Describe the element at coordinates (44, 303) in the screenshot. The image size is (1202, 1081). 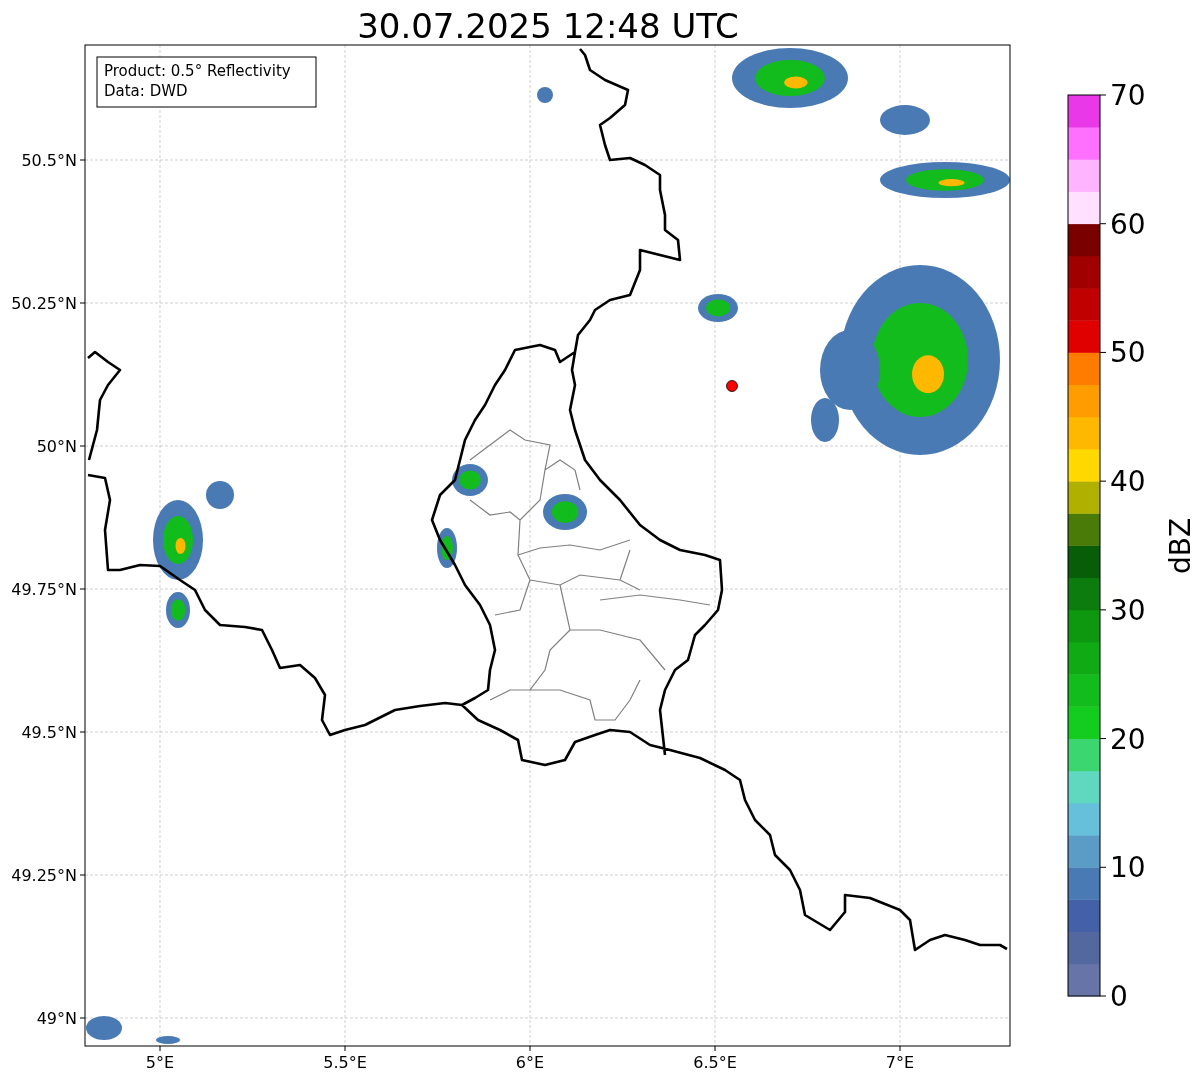
I see `axis-tick-label: 50.25°N` at that location.